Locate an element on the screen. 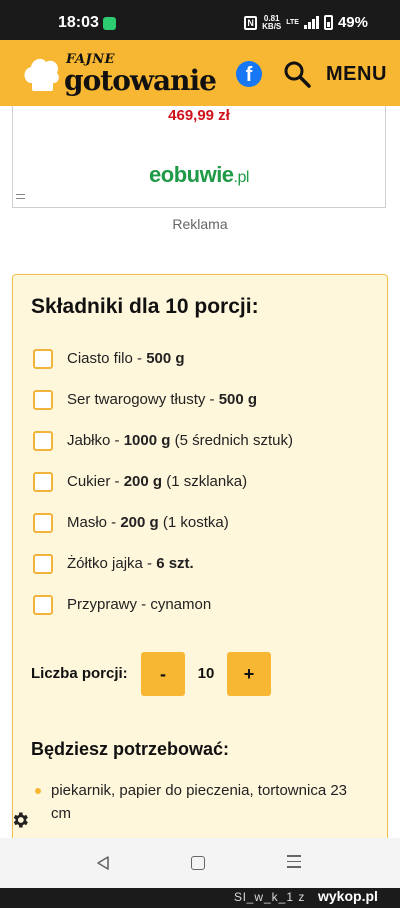 Image resolution: width=400 pixels, height=908 pixels. servings-label: Liczba porcji: is located at coordinates (79, 673).